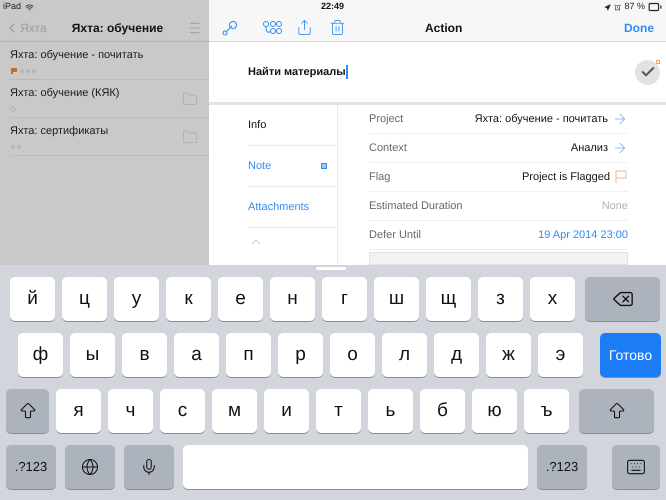  Describe the element at coordinates (292, 125) in the screenshot. I see `section-tab: Info` at that location.